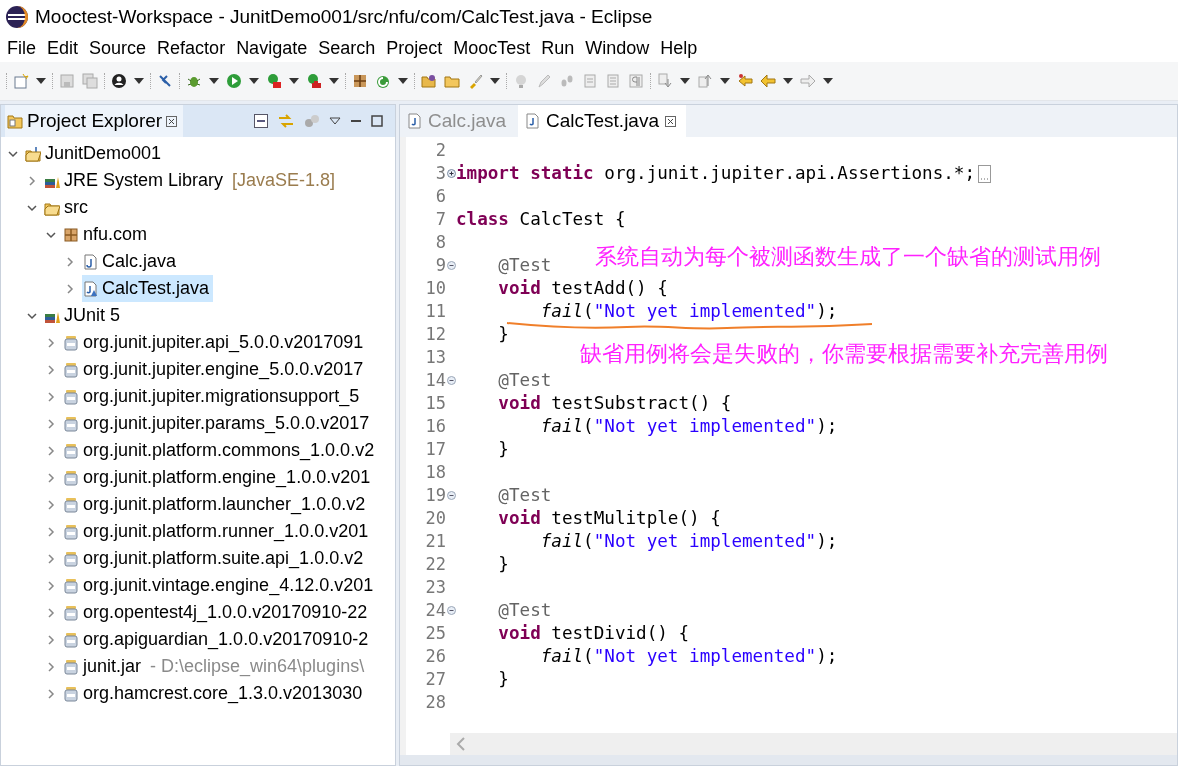 The image size is (1178, 766). Describe the element at coordinates (219, 477) in the screenshot. I see `tree-item: org.junit.platform.engine_1.0.0.v201` at that location.